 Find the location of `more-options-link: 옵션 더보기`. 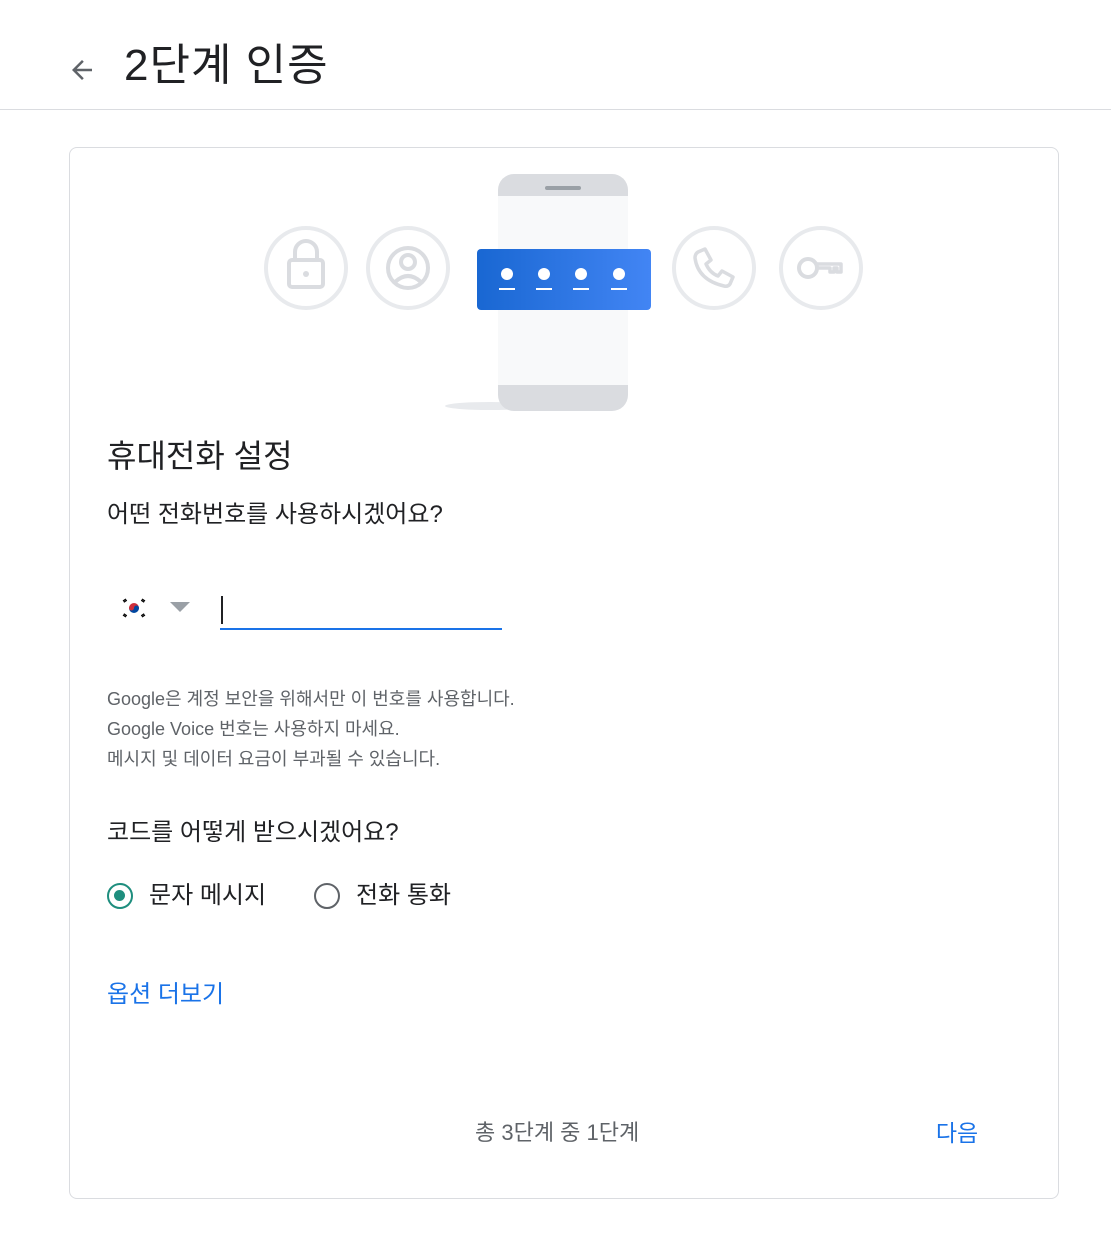

more-options-link: 옵션 더보기 is located at coordinates (165, 995).